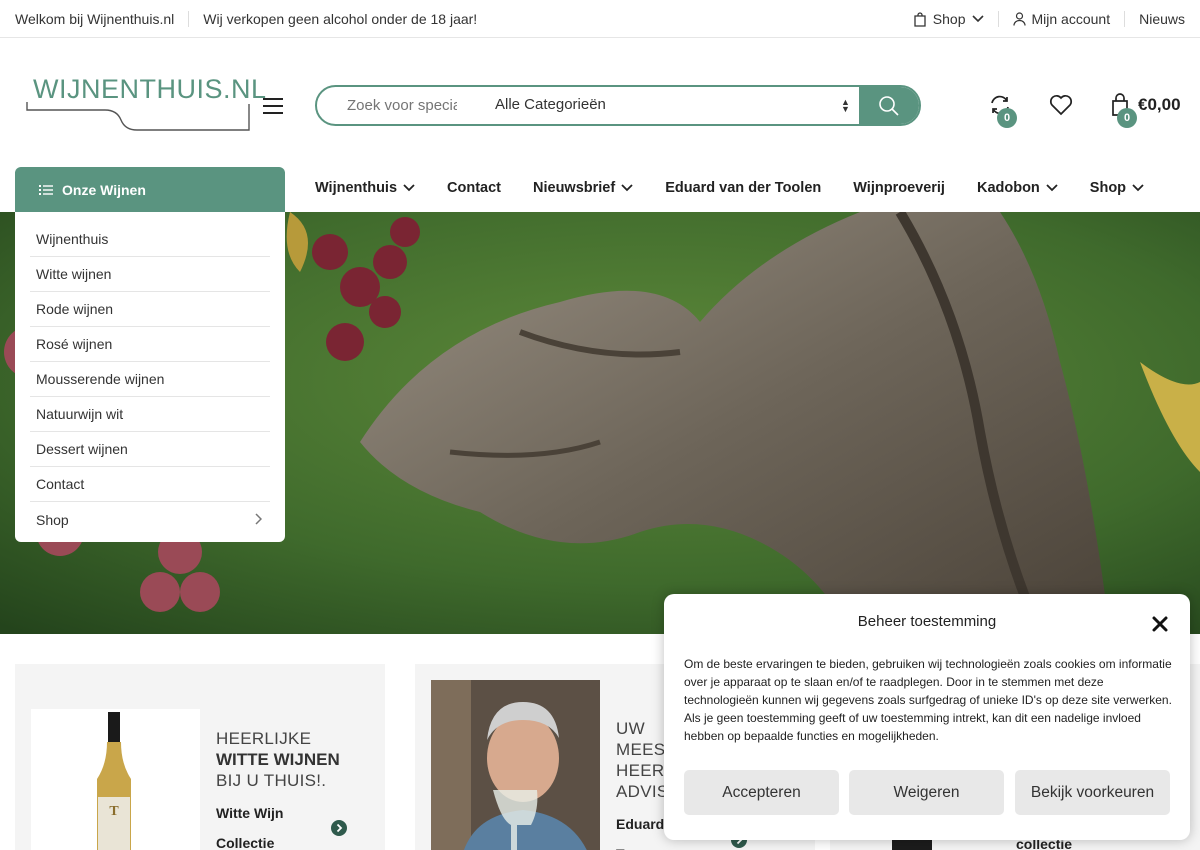 The height and width of the screenshot is (850, 1200). Describe the element at coordinates (46, 189) in the screenshot. I see `list-icon` at that location.